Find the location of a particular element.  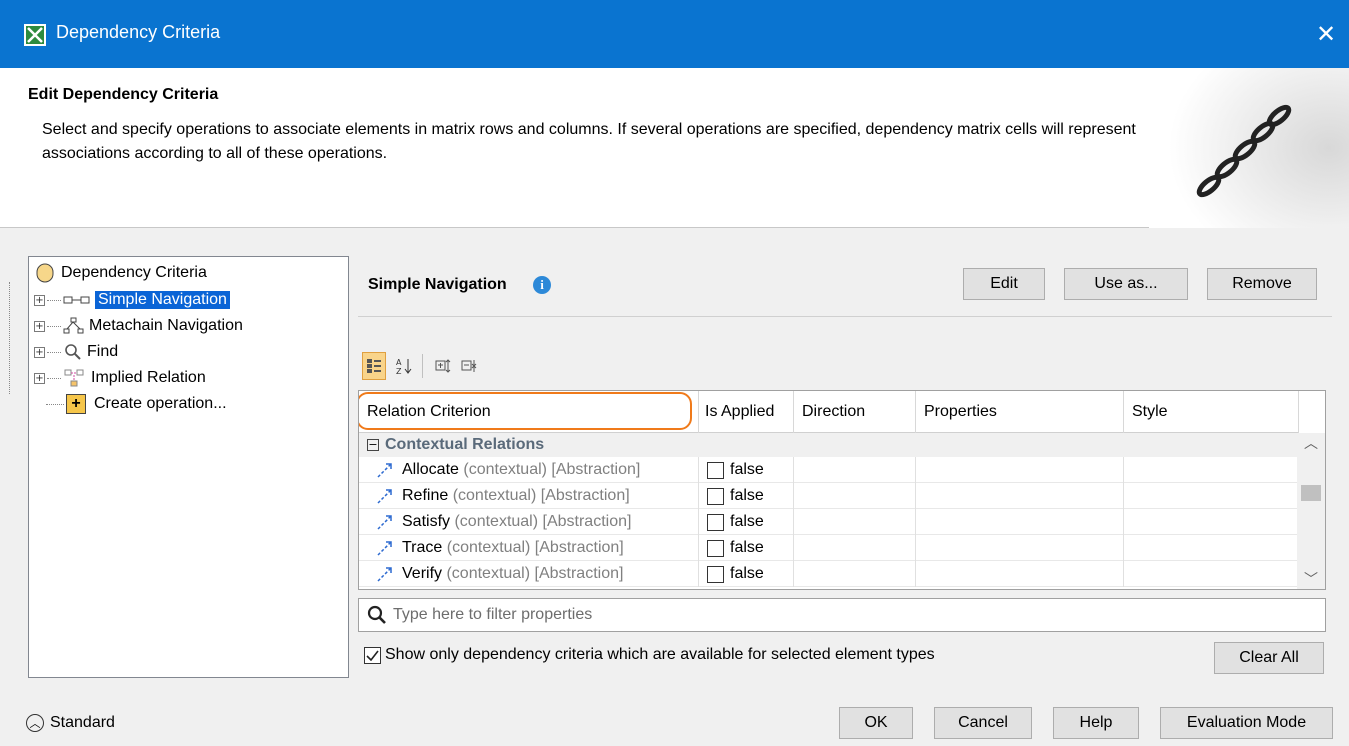

scroll-up-icon: ︿ is located at coordinates (1311, 443).